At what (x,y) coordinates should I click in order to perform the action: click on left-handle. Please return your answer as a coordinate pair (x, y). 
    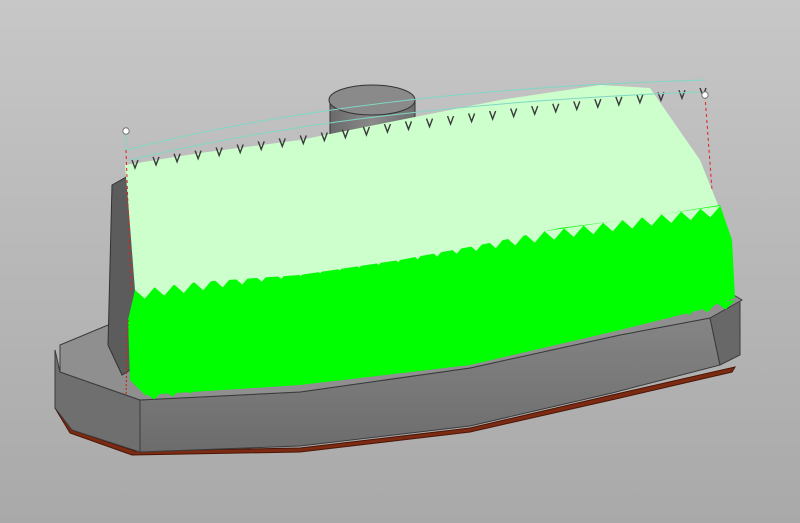
    Looking at the image, I should click on (126, 131).